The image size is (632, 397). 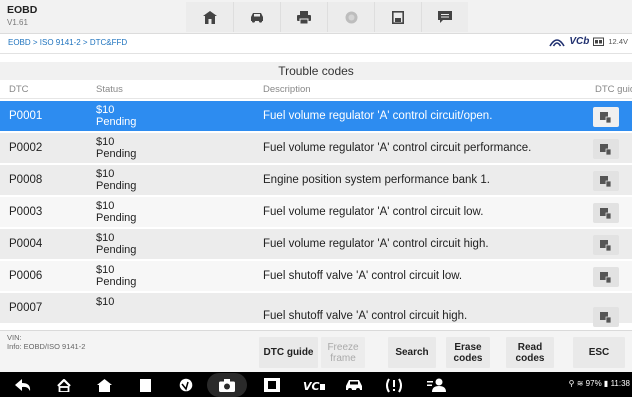 I want to click on screen-record-button, so click(x=272, y=385).